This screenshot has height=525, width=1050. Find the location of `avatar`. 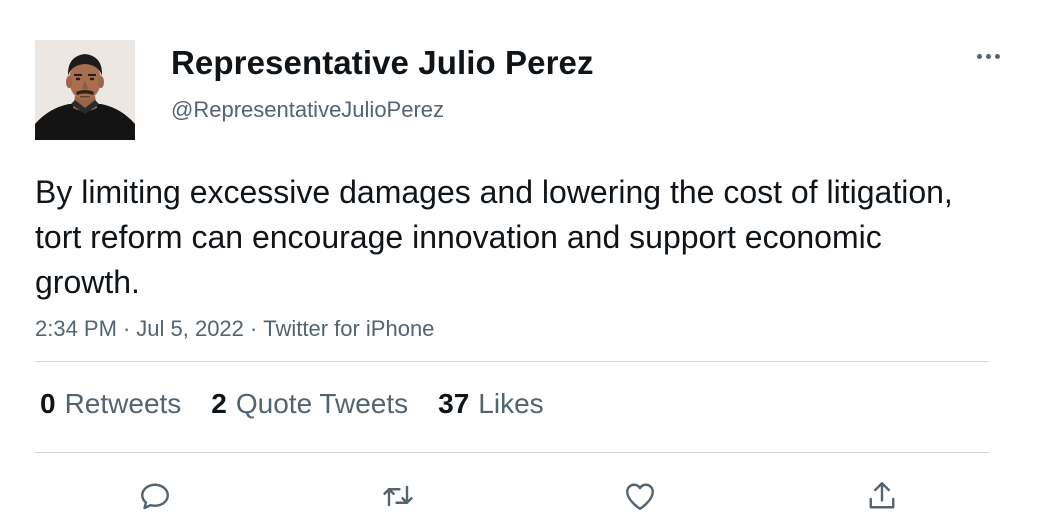

avatar is located at coordinates (85, 90).